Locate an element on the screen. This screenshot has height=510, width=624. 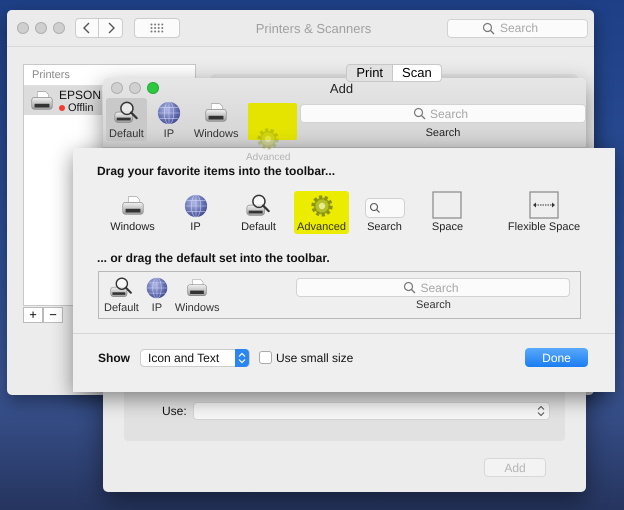
status-dot is located at coordinates (62, 107).